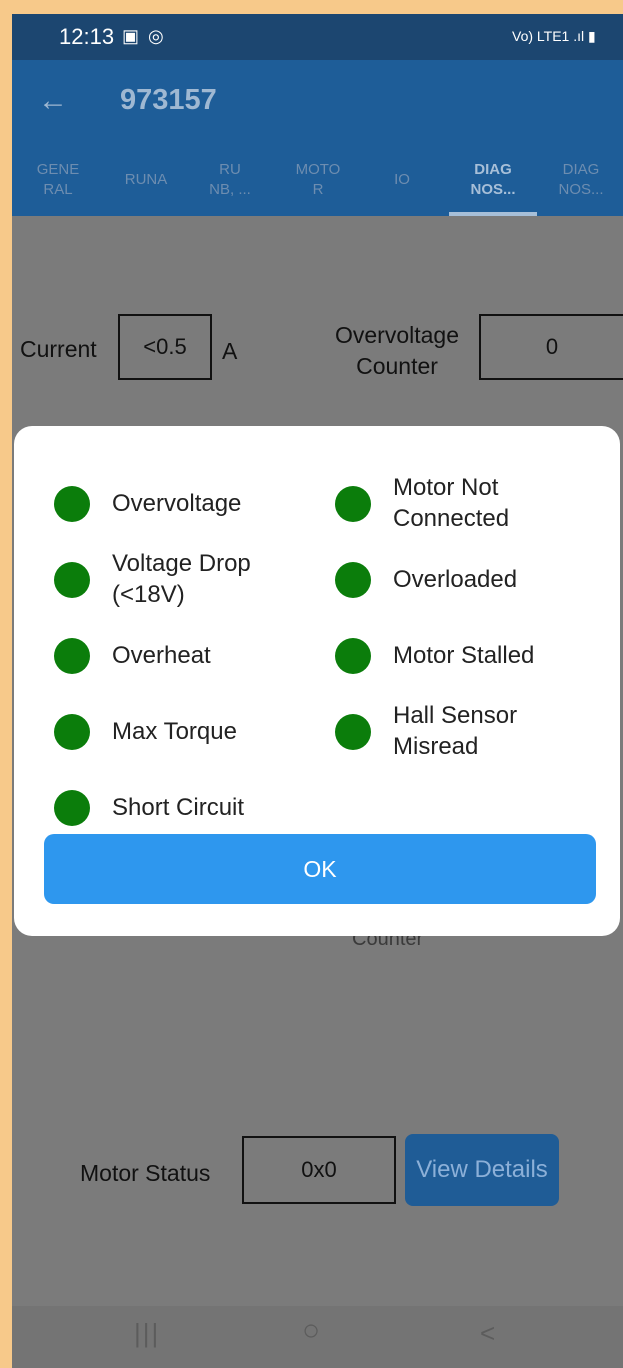 This screenshot has height=1368, width=623. Describe the element at coordinates (311, 1331) in the screenshot. I see `home-icon: ○` at that location.